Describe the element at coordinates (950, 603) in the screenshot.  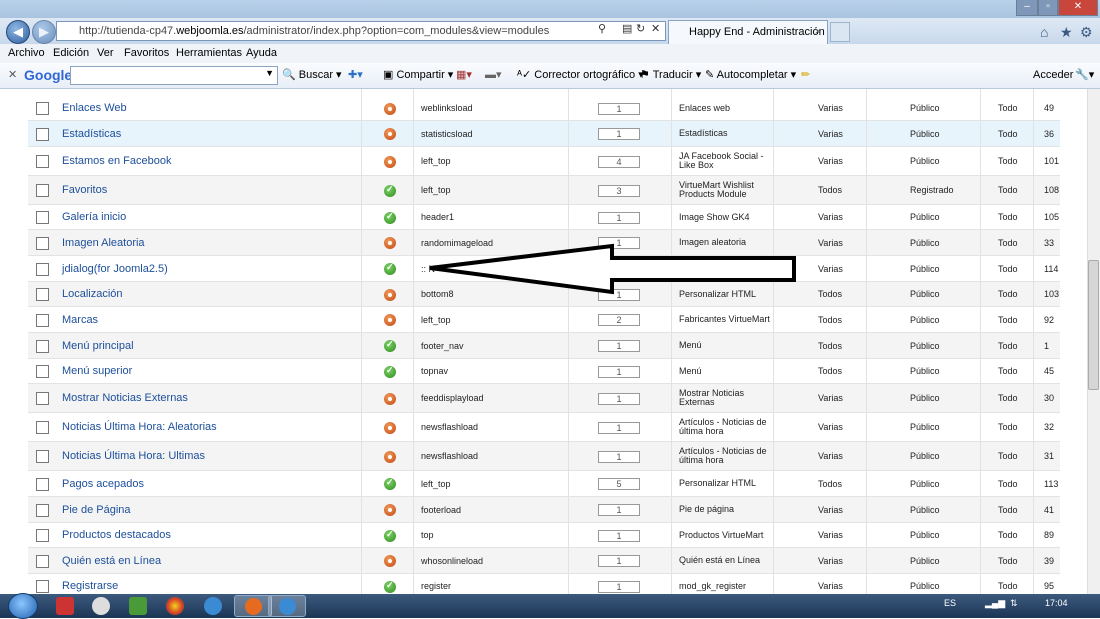
I see `language-indicator: ES` at that location.